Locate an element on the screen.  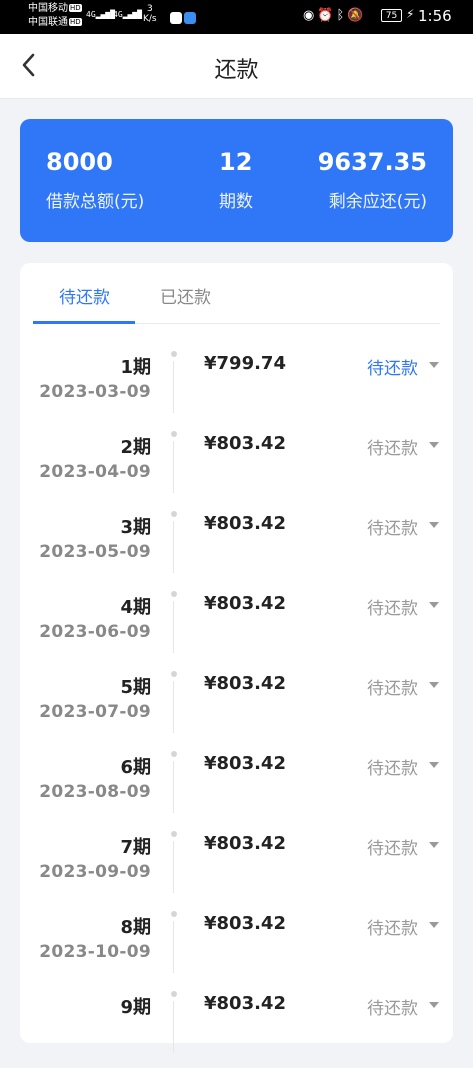
active-tab-indicator is located at coordinates (84, 322).